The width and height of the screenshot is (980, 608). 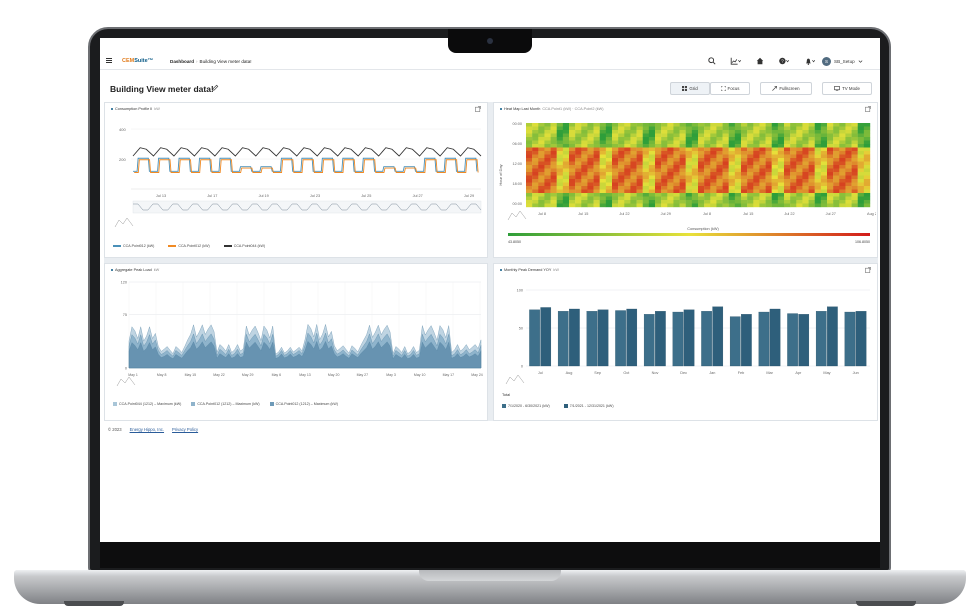 I want to click on fullscreen-button: Fullscreen, so click(x=786, y=88).